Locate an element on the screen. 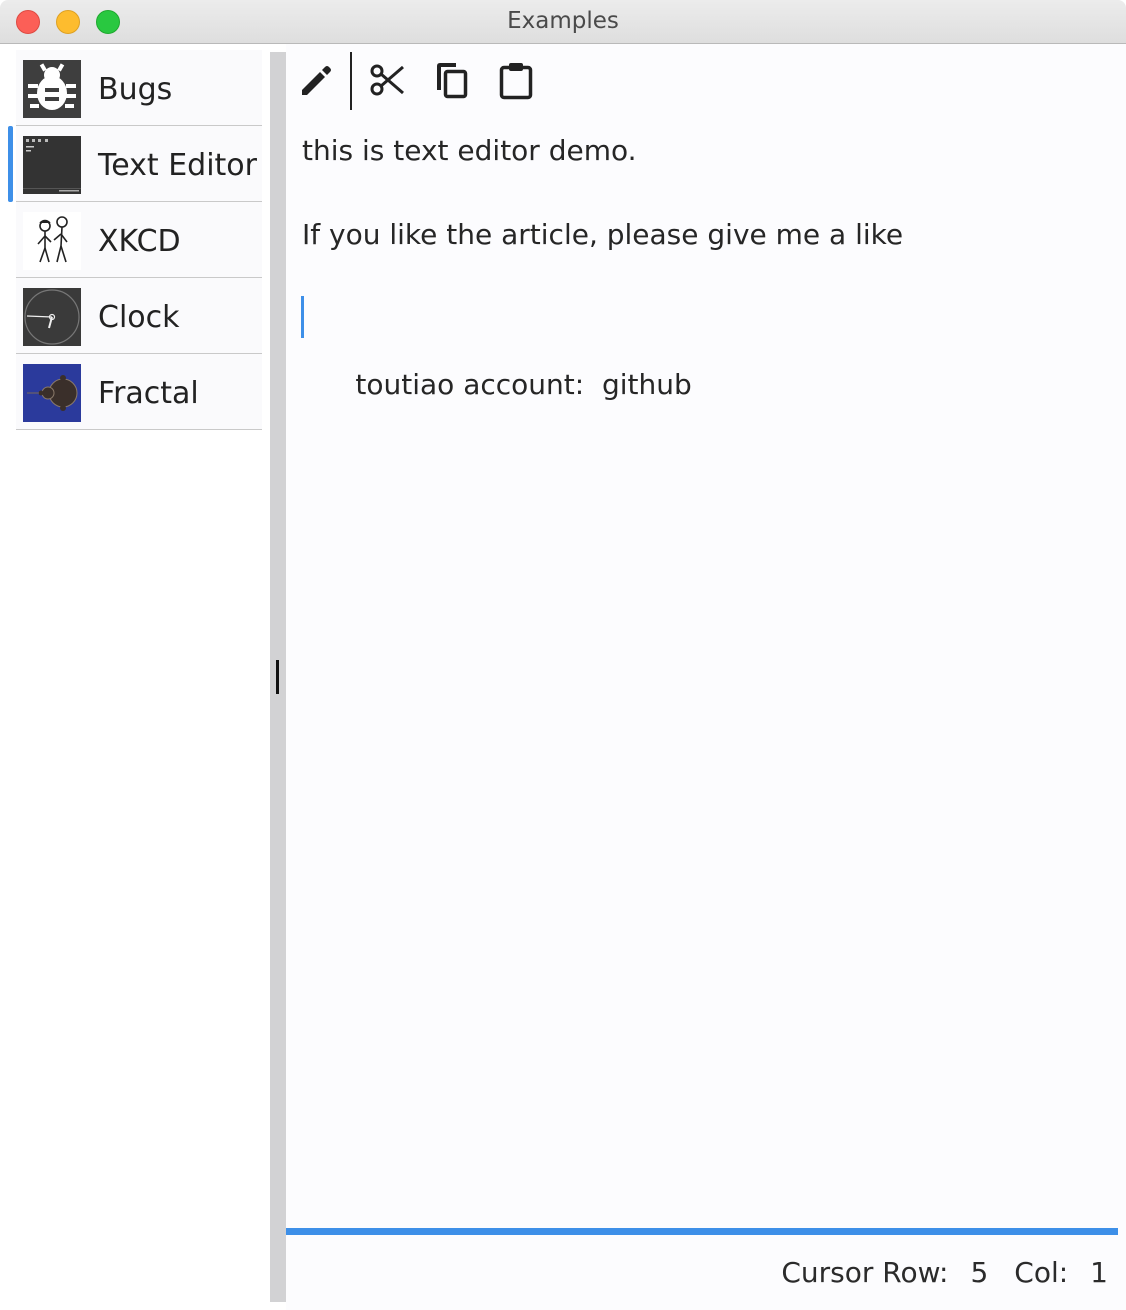 The height and width of the screenshot is (1310, 1126). text-editor-thumbnail is located at coordinates (52, 165).